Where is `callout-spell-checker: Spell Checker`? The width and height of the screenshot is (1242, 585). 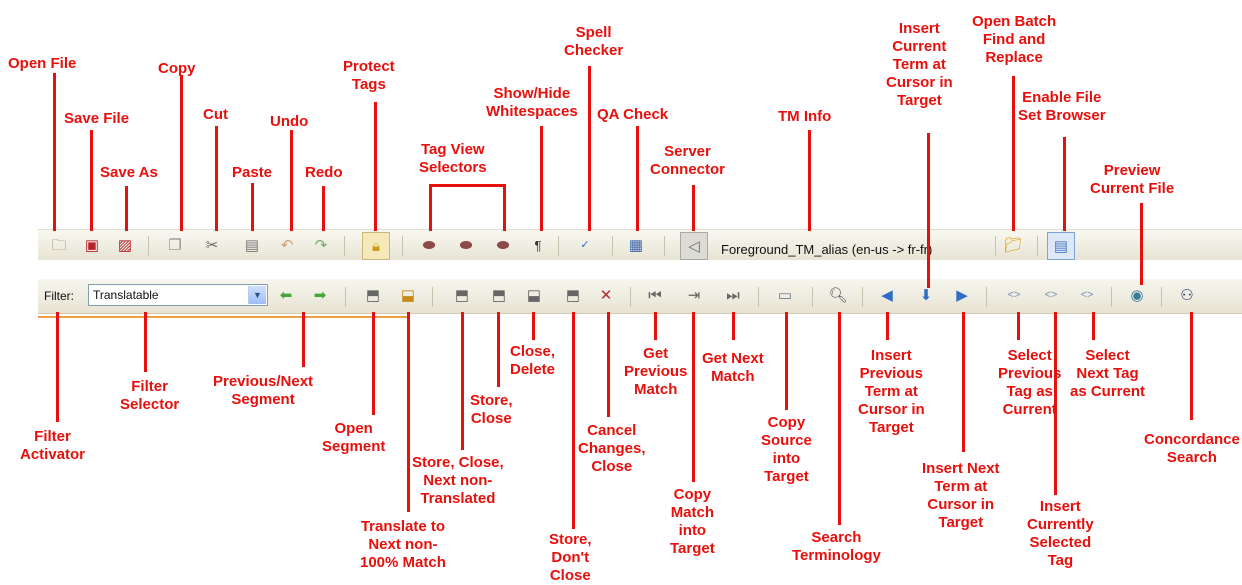 callout-spell-checker: Spell Checker is located at coordinates (594, 41).